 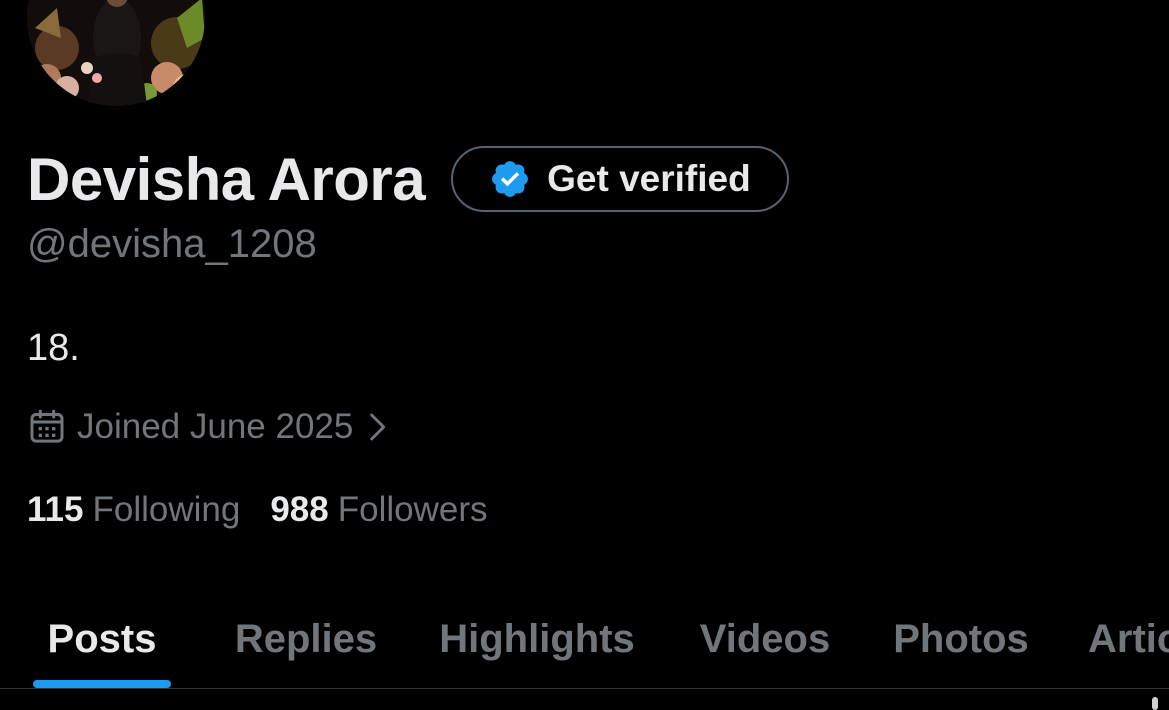 What do you see at coordinates (1155, 703) in the screenshot?
I see `scrollbar-thumb` at bounding box center [1155, 703].